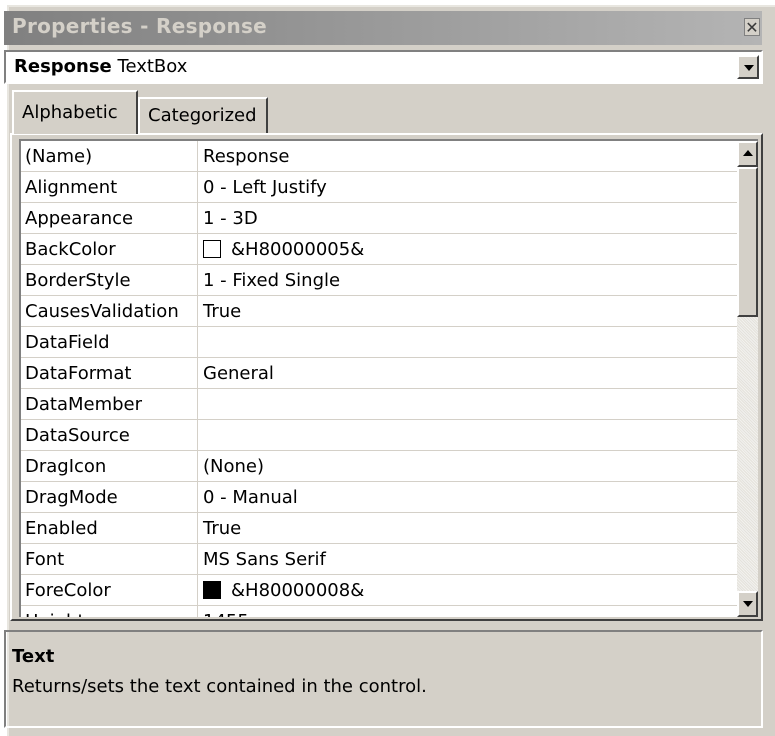 The image size is (775, 736). I want to click on scroll-down-icon, so click(747, 604).